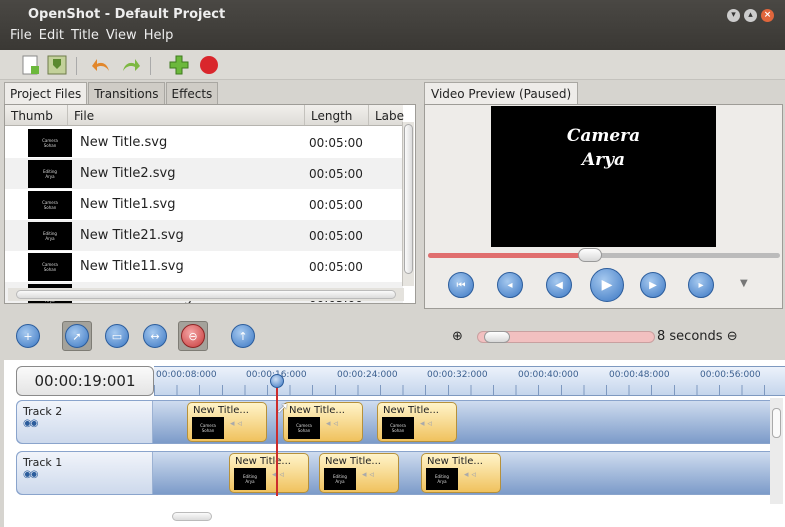  I want to click on playhead-handle, so click(277, 381).